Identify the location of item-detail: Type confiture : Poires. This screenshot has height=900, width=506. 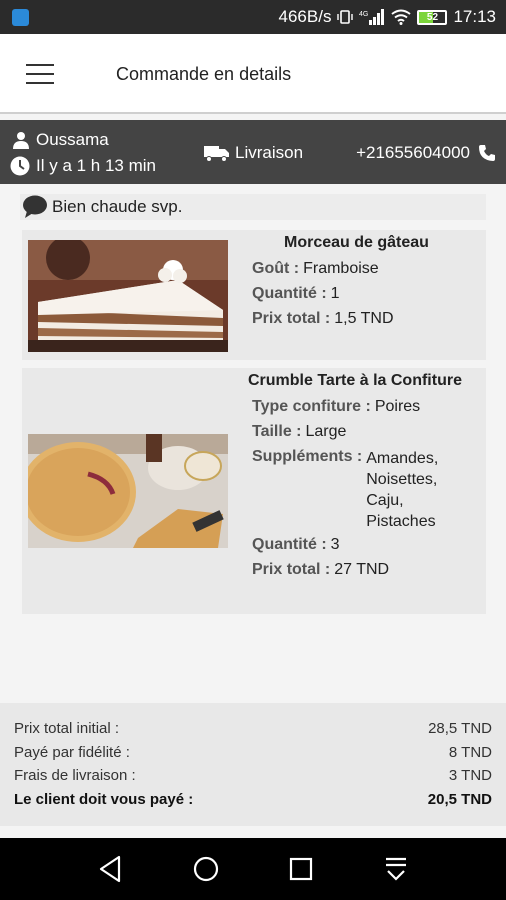
(336, 407).